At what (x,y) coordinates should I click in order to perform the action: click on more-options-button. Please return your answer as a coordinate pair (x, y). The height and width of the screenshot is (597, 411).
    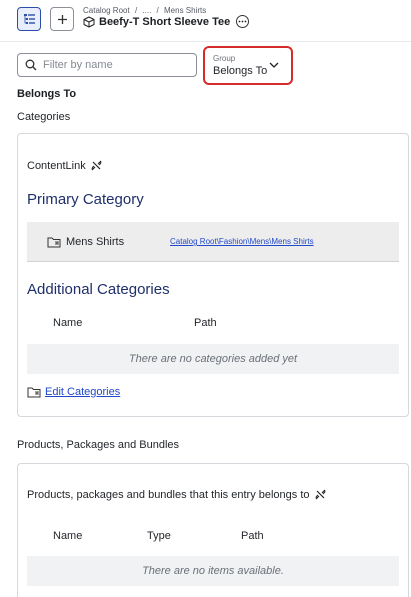
    Looking at the image, I should click on (243, 21).